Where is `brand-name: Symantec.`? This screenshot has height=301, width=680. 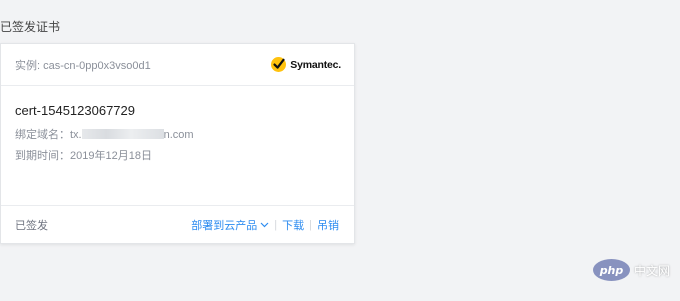
brand-name: Symantec. is located at coordinates (315, 64).